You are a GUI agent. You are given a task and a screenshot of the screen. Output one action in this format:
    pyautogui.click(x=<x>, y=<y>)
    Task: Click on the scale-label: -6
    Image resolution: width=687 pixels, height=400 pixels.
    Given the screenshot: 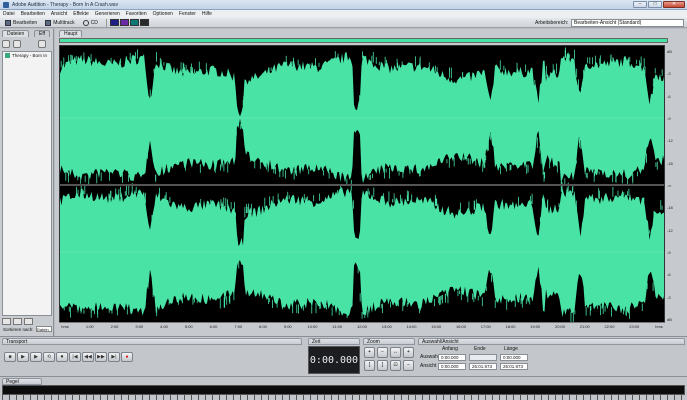 What is the action you would take?
    pyautogui.click(x=669, y=96)
    